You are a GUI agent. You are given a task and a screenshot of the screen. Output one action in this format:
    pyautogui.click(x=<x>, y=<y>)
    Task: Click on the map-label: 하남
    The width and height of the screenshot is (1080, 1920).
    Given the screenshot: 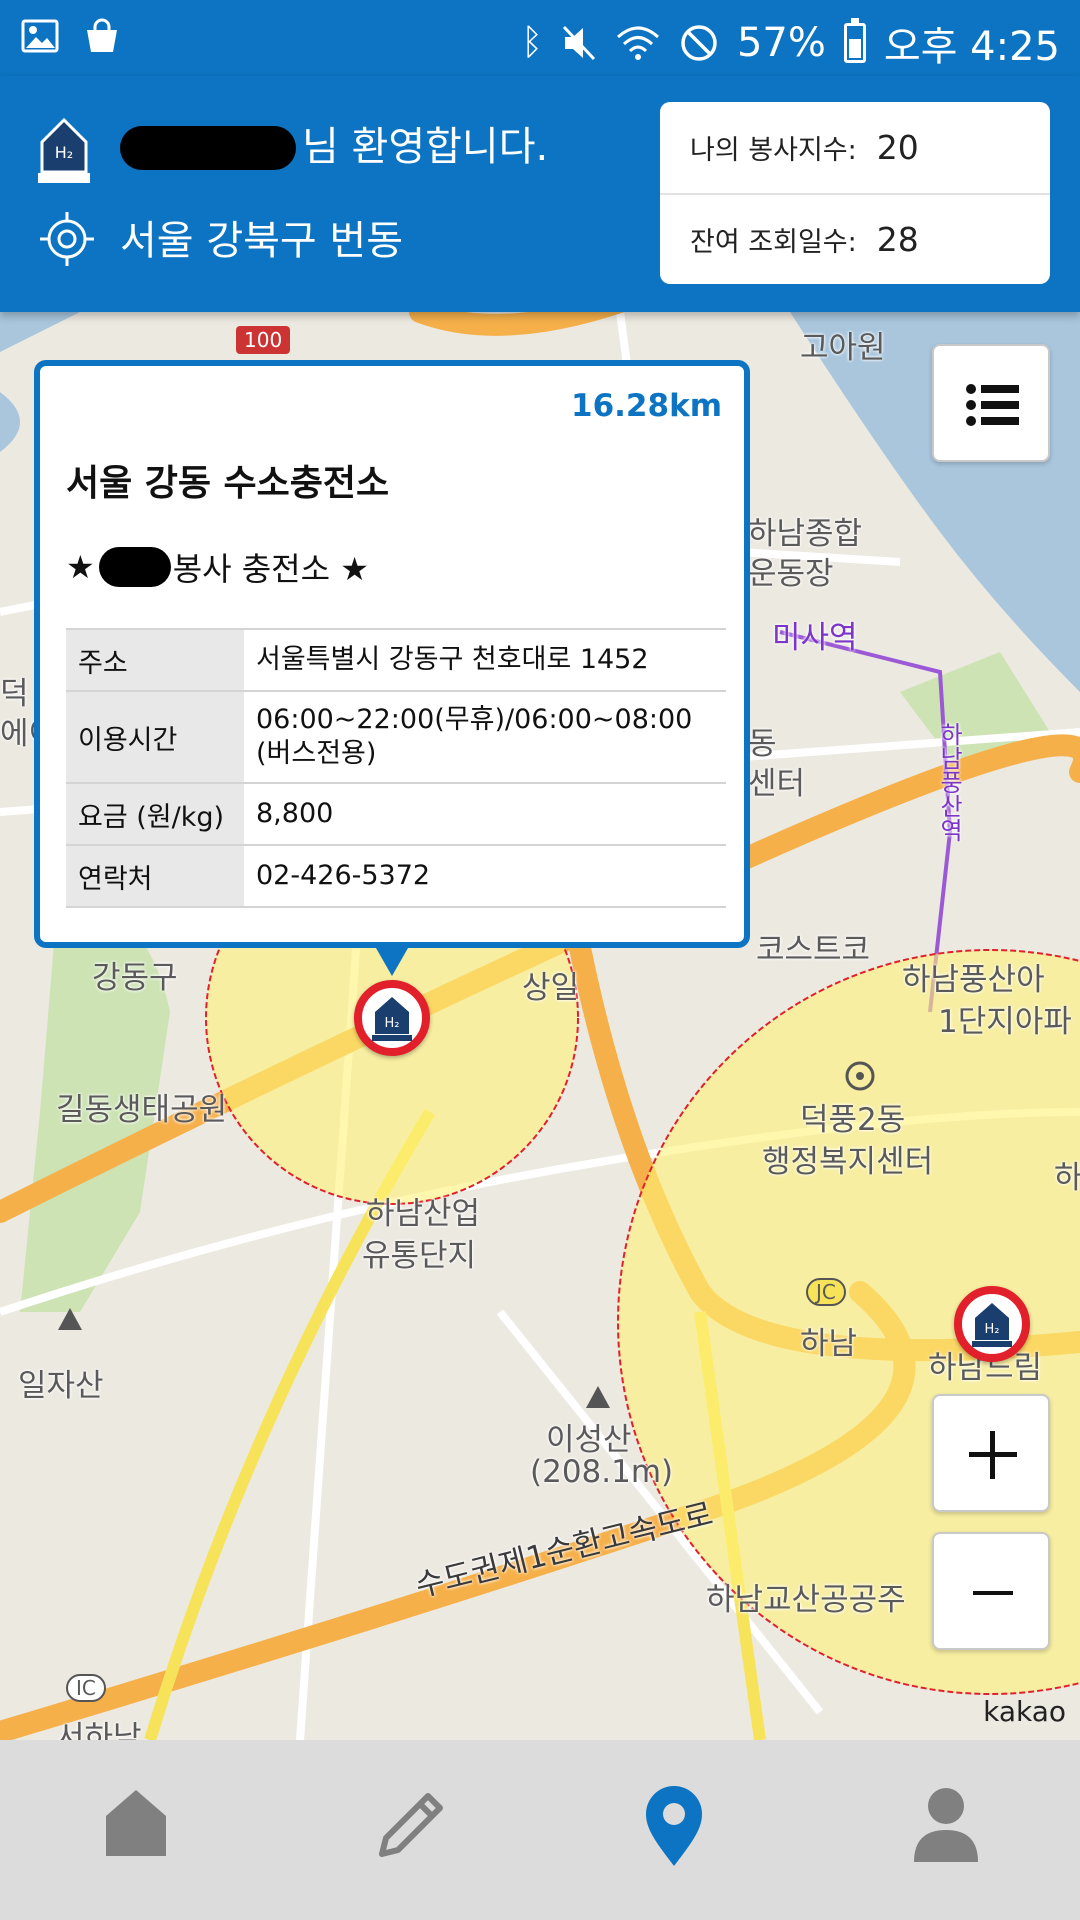 What is the action you would take?
    pyautogui.click(x=829, y=1344)
    